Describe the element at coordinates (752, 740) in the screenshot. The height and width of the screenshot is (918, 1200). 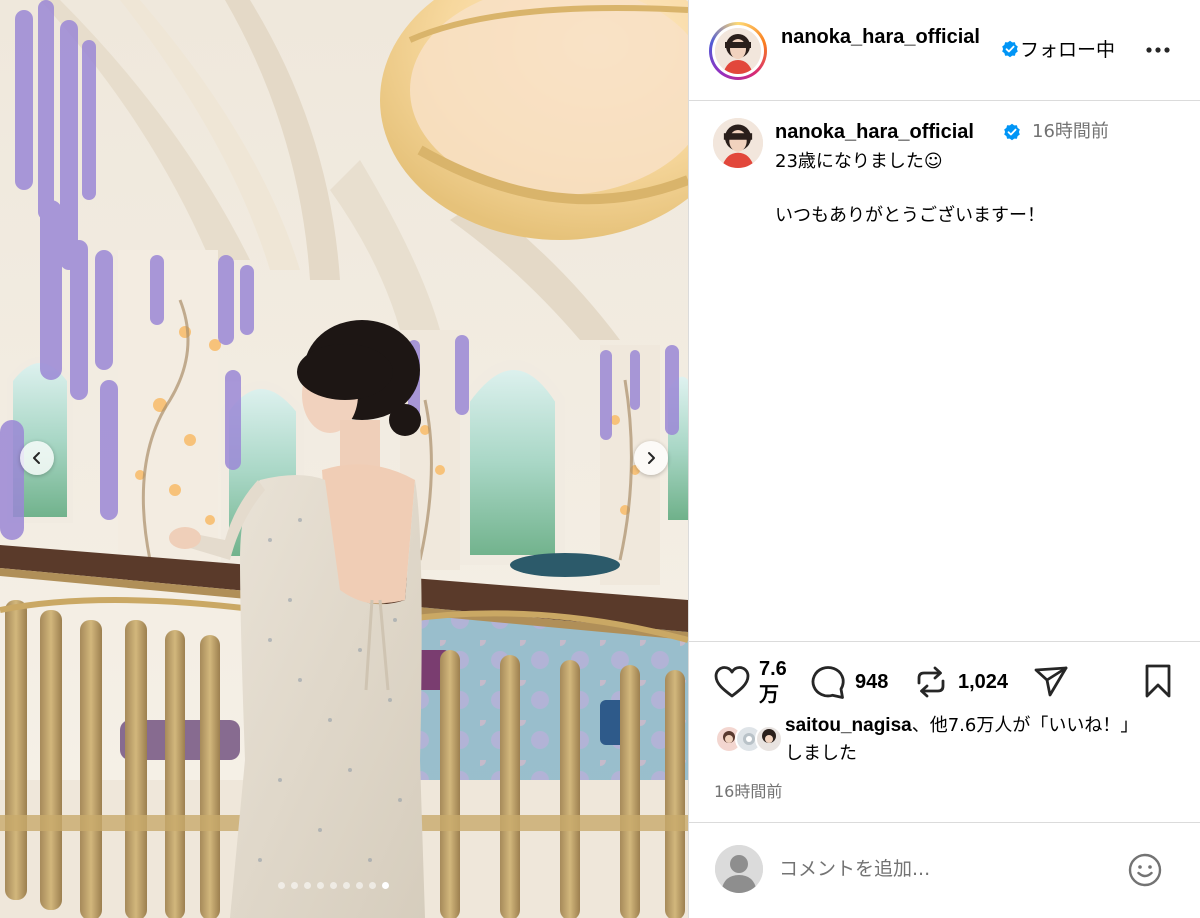
I see `liked-by-avatars` at that location.